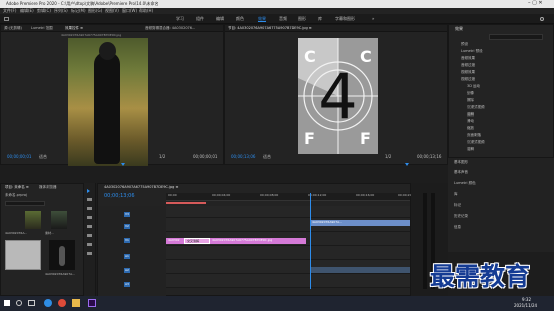 The width and height of the screenshot is (554, 311). What do you see at coordinates (48, 303) in the screenshot?
I see `edge-icon` at bounding box center [48, 303].